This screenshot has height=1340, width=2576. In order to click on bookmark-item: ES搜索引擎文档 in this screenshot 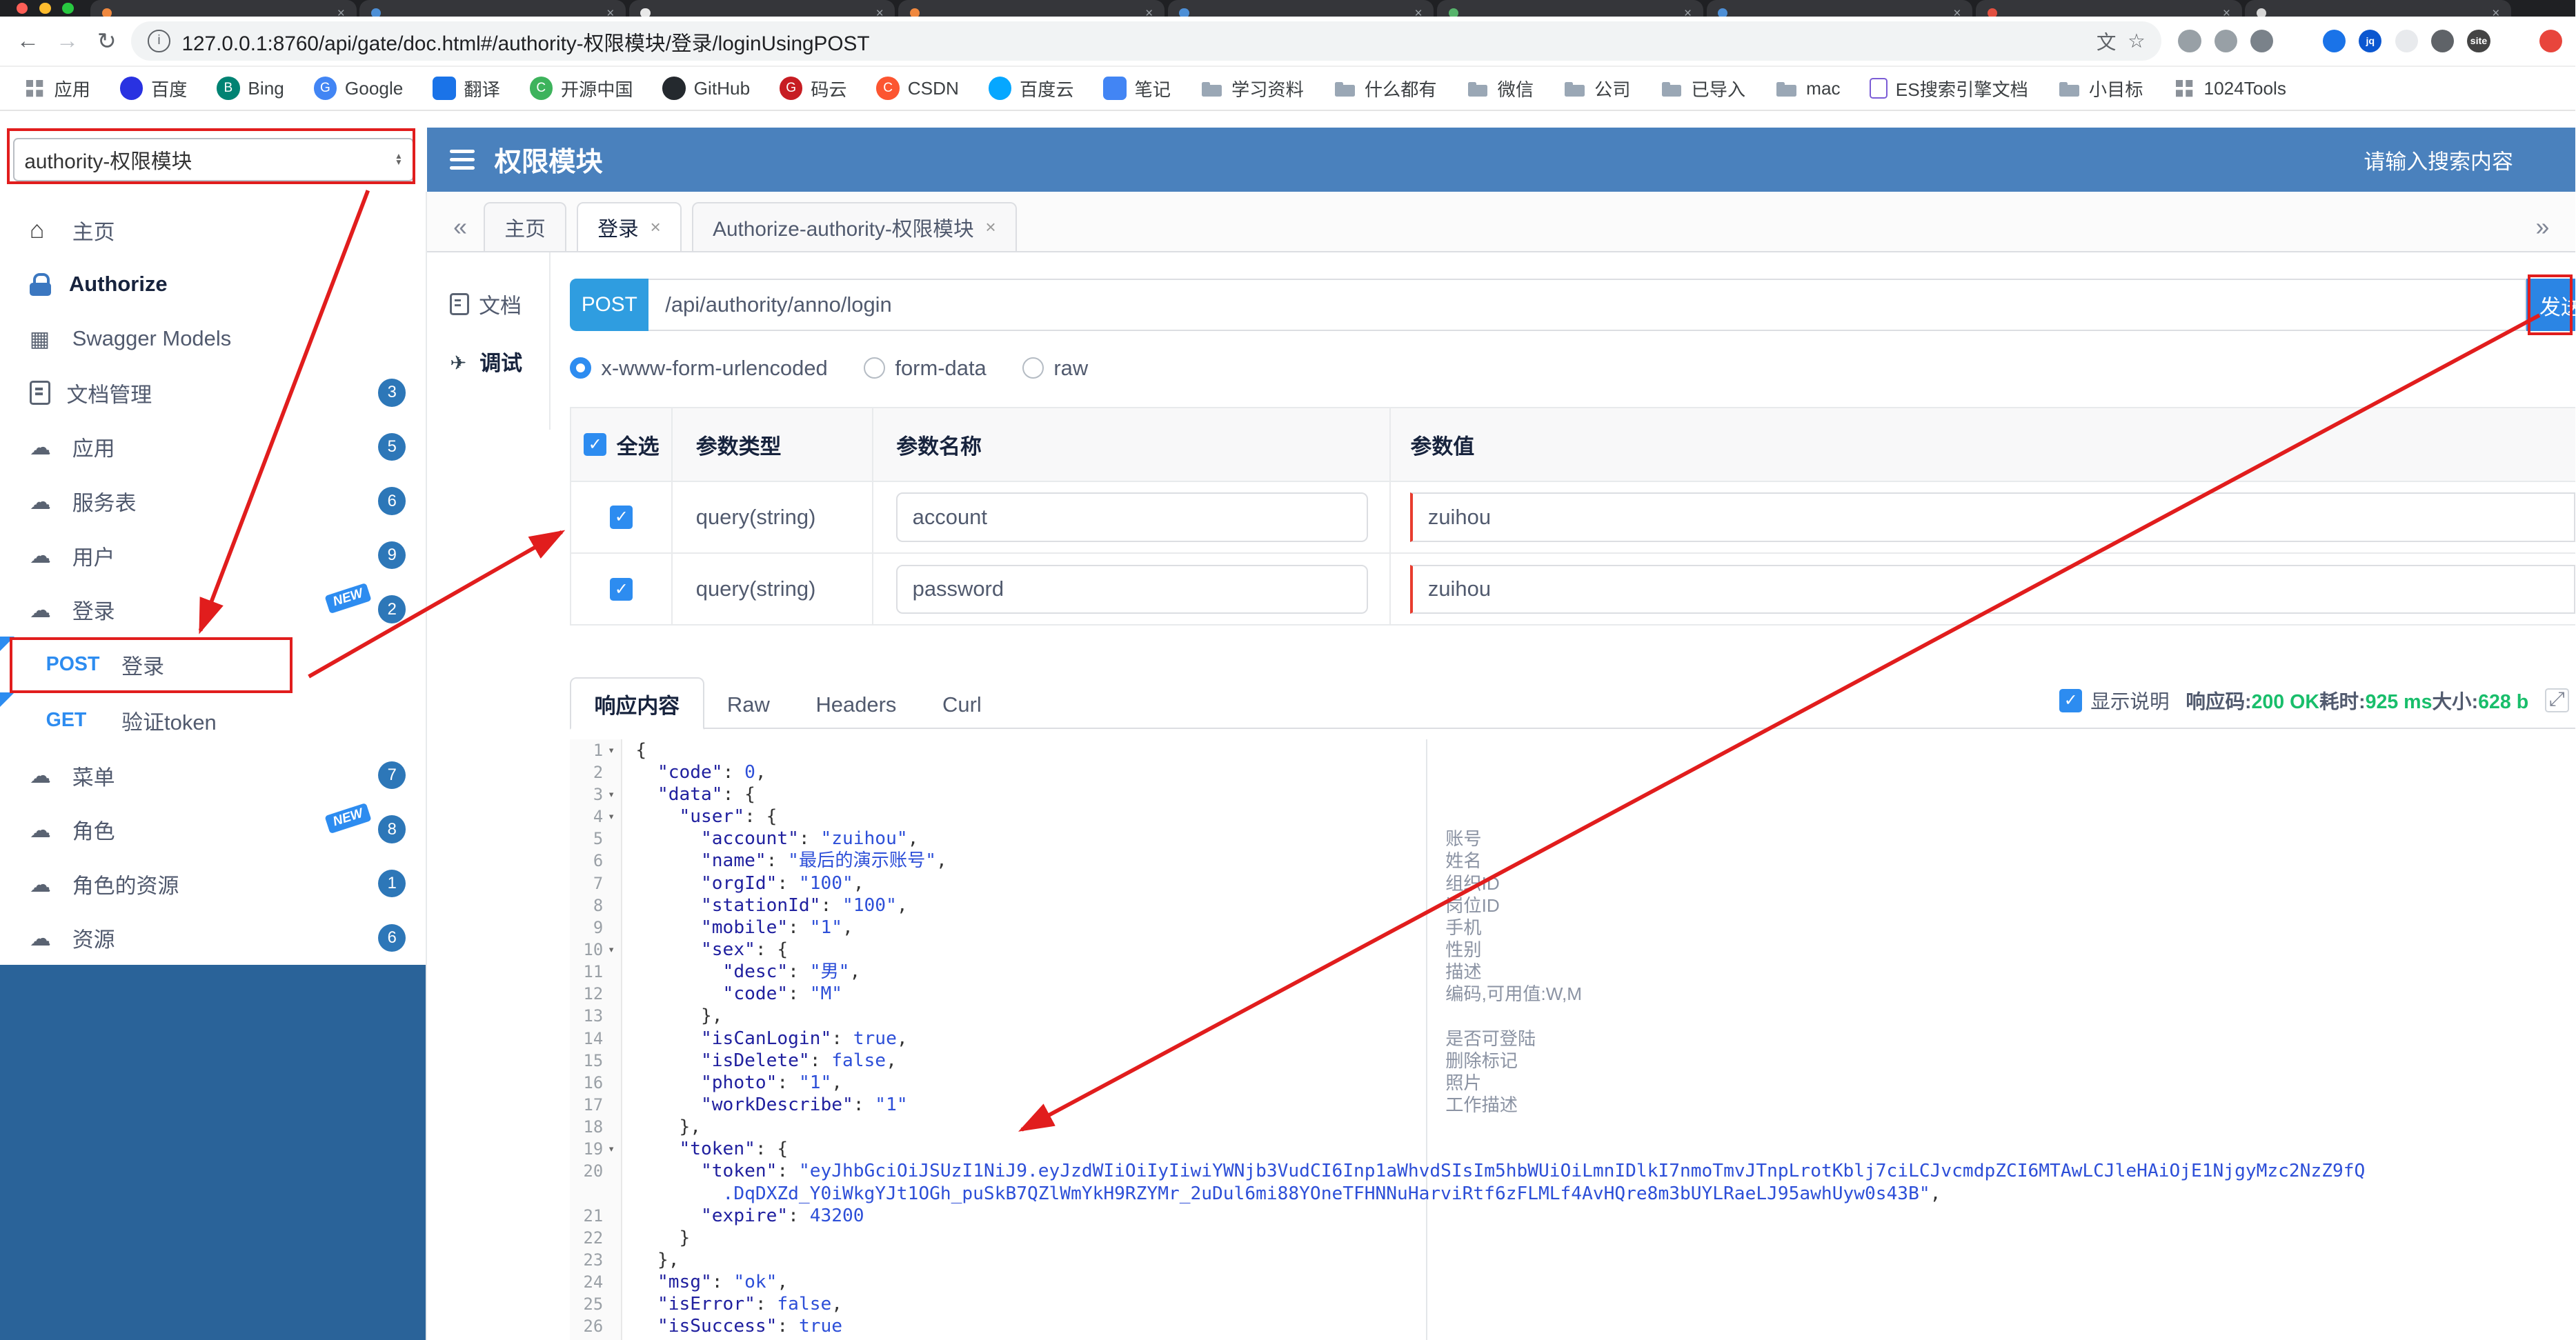, I will do `click(1949, 88)`.